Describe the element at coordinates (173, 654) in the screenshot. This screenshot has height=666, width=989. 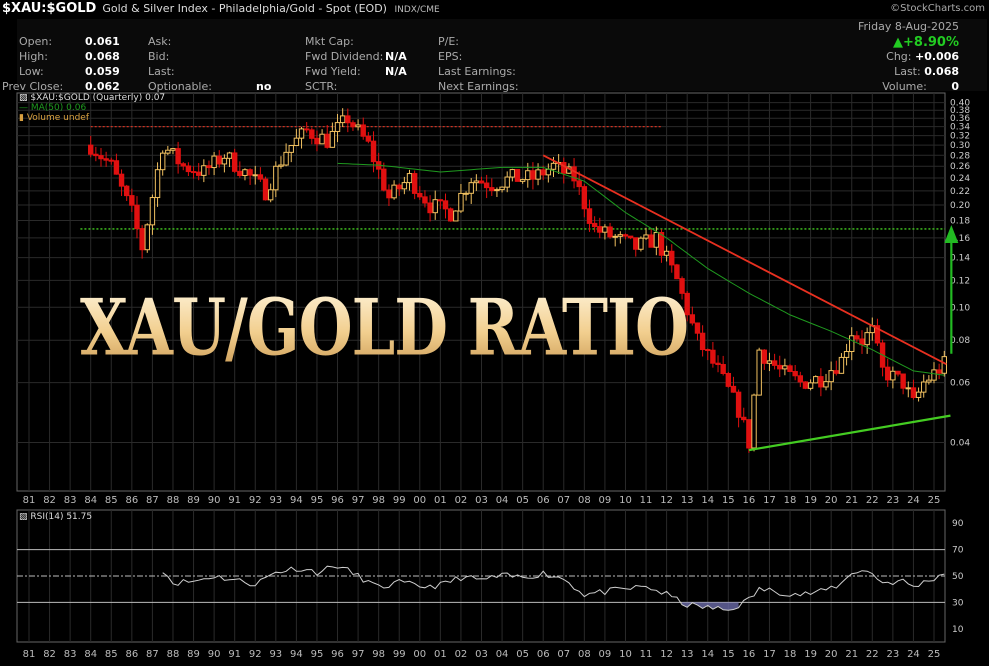
I see `rsi-x-tick-label: 88` at that location.